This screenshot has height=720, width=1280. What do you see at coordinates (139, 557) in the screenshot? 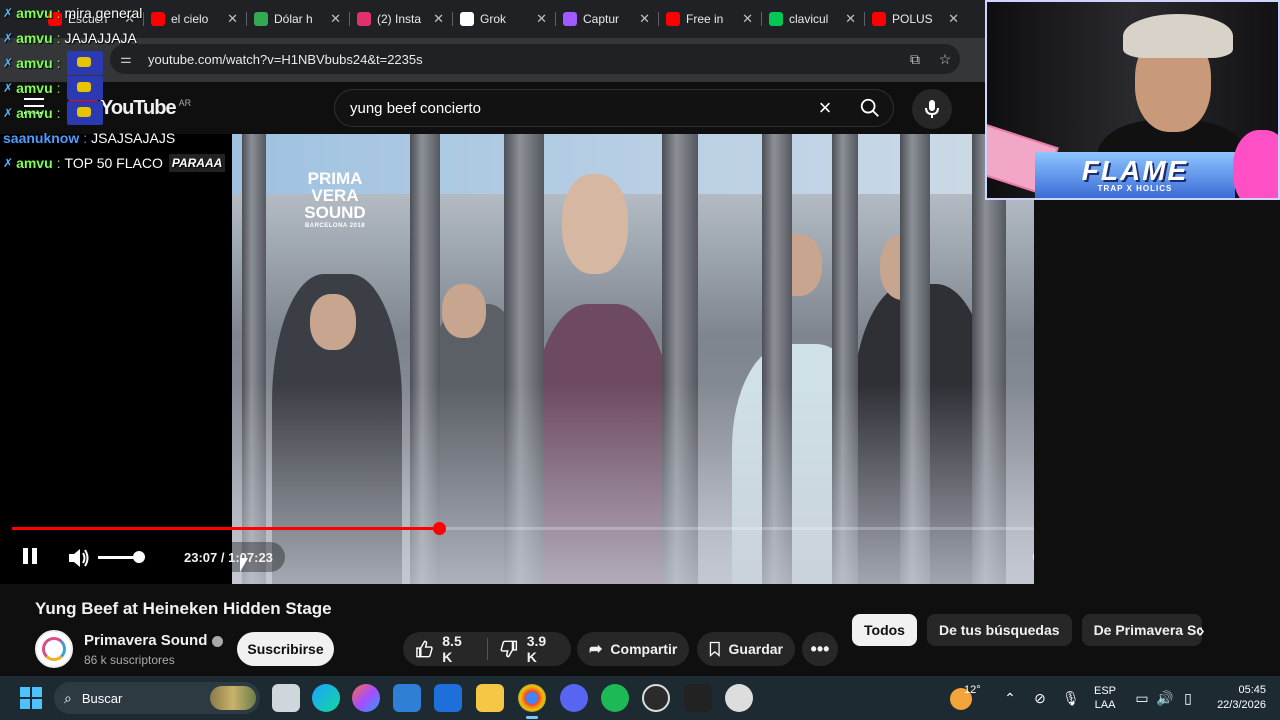
I see `volume-knob` at bounding box center [139, 557].